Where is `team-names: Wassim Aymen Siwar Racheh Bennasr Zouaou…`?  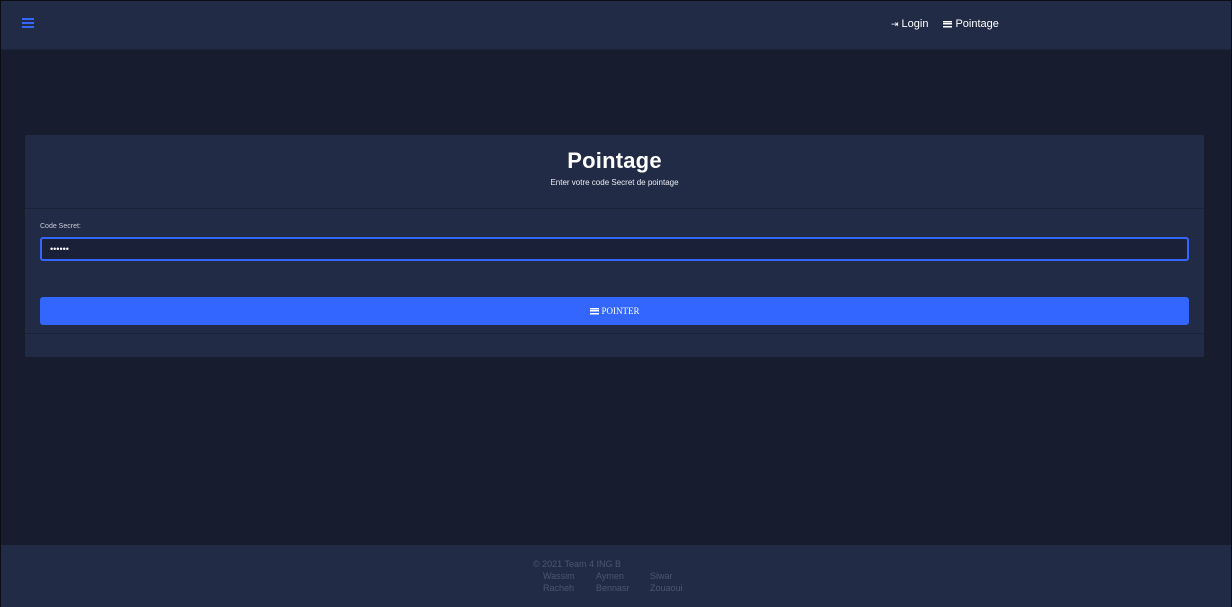 team-names: Wassim Aymen Siwar Racheh Bennasr Zouaou… is located at coordinates (616, 582).